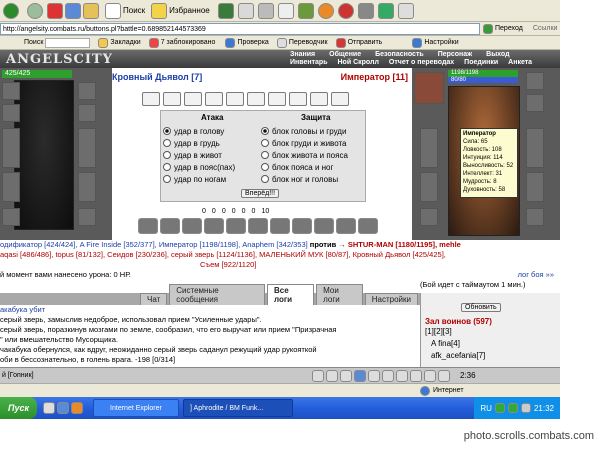  What do you see at coordinates (134, 10) in the screenshot?
I see `search-menu: Поиск` at bounding box center [134, 10].